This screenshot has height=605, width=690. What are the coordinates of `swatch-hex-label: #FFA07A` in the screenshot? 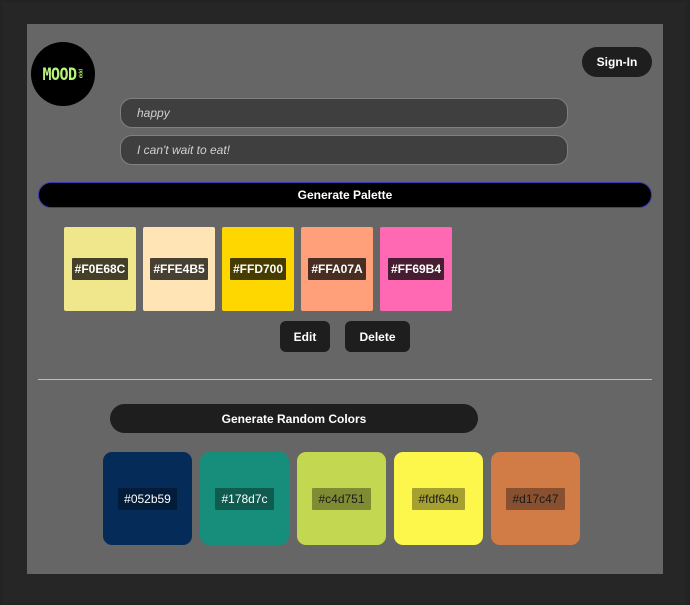 It's located at (337, 269).